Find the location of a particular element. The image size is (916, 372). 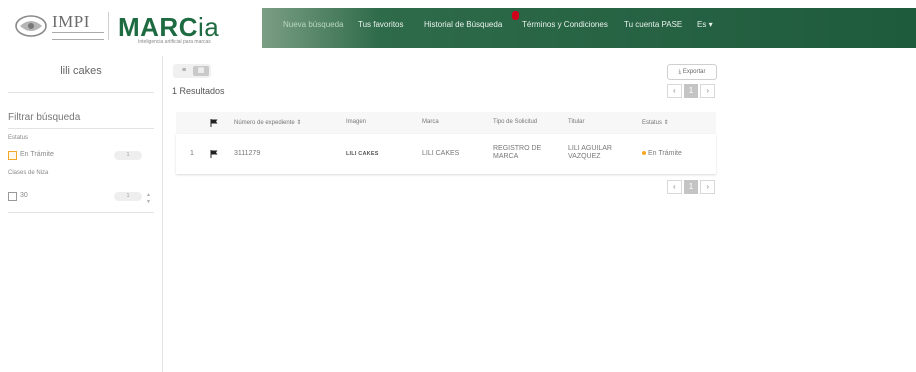

pagination-top: ‹ 1 › is located at coordinates (692, 91).